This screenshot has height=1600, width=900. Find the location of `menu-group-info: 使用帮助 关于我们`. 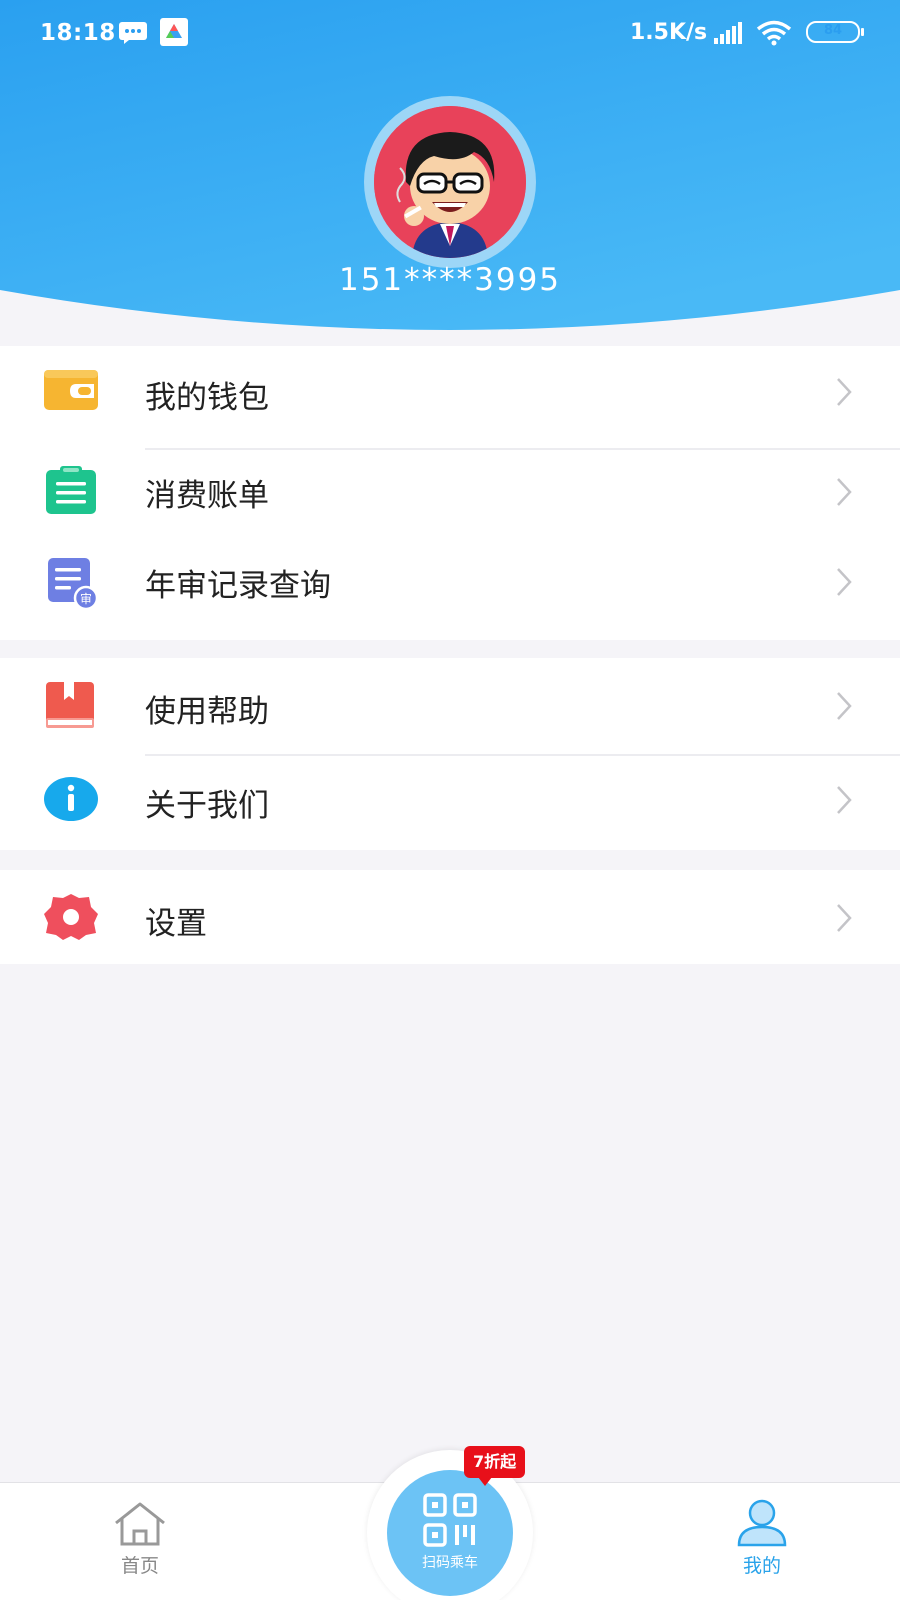

menu-group-info: 使用帮助 关于我们 is located at coordinates (450, 754).